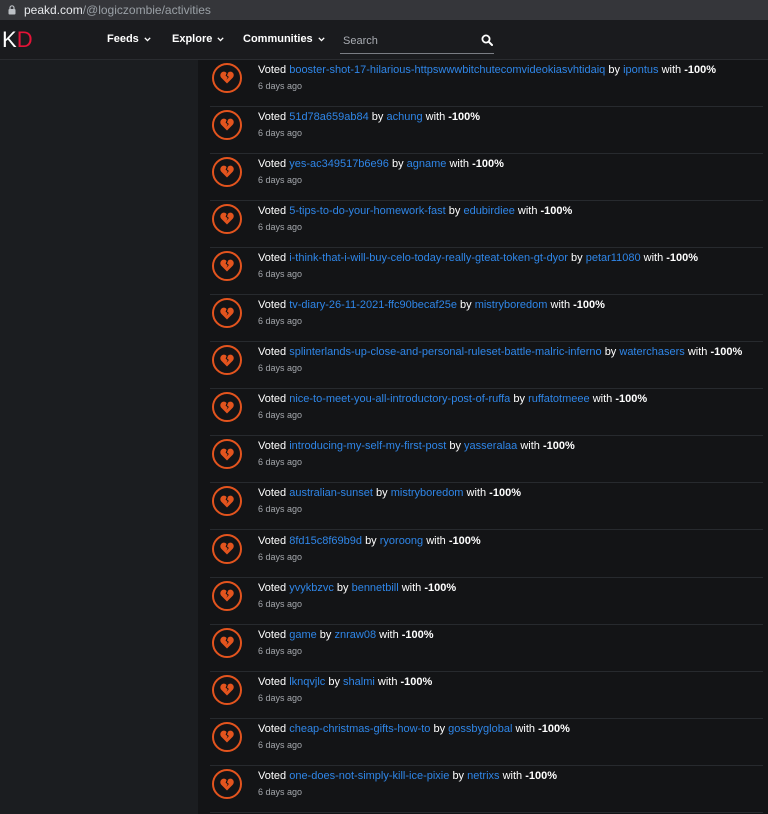  I want to click on author-link: waterchasers, so click(651, 352).